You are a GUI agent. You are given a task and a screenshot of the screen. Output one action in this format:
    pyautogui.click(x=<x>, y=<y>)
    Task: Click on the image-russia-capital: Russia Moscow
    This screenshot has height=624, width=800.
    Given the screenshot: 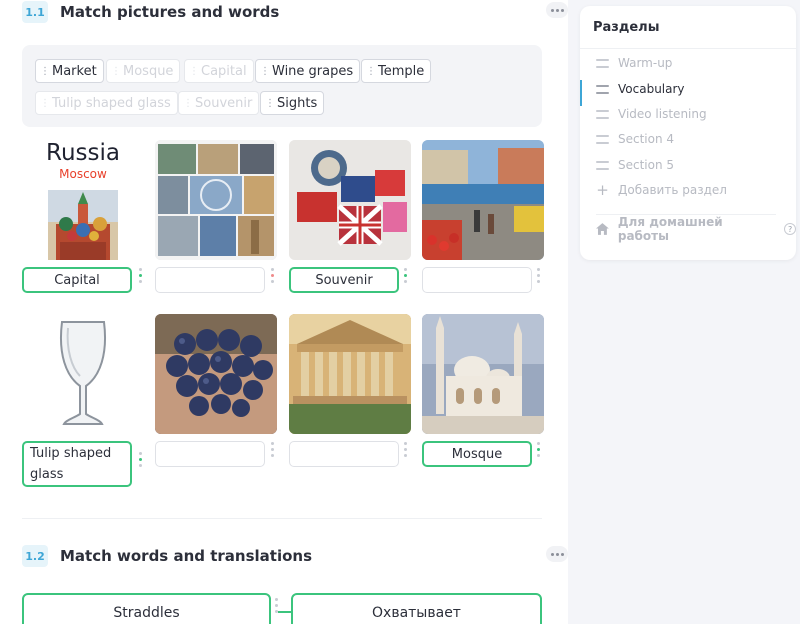 What is the action you would take?
    pyautogui.click(x=83, y=200)
    